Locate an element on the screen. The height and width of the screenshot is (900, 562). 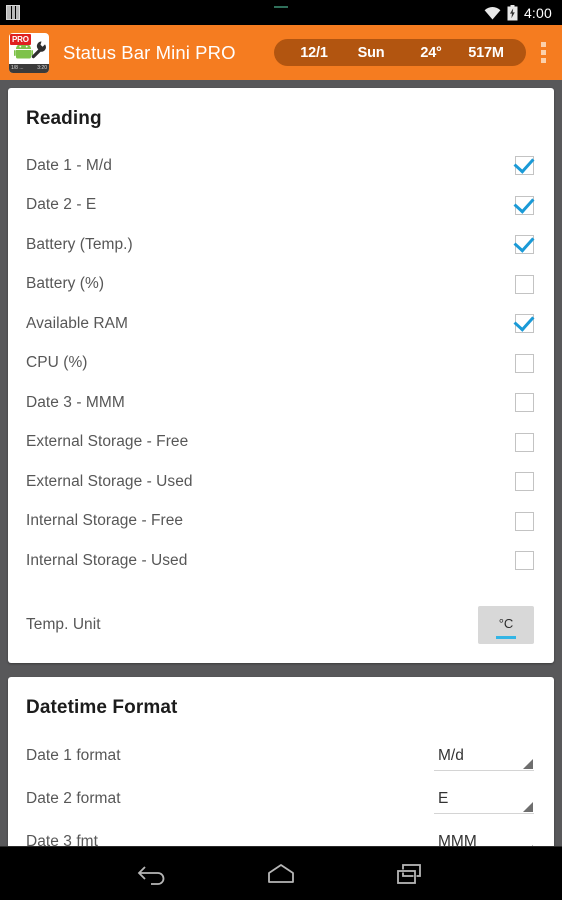
reading-row-label: CPU (%) is located at coordinates (57, 363).